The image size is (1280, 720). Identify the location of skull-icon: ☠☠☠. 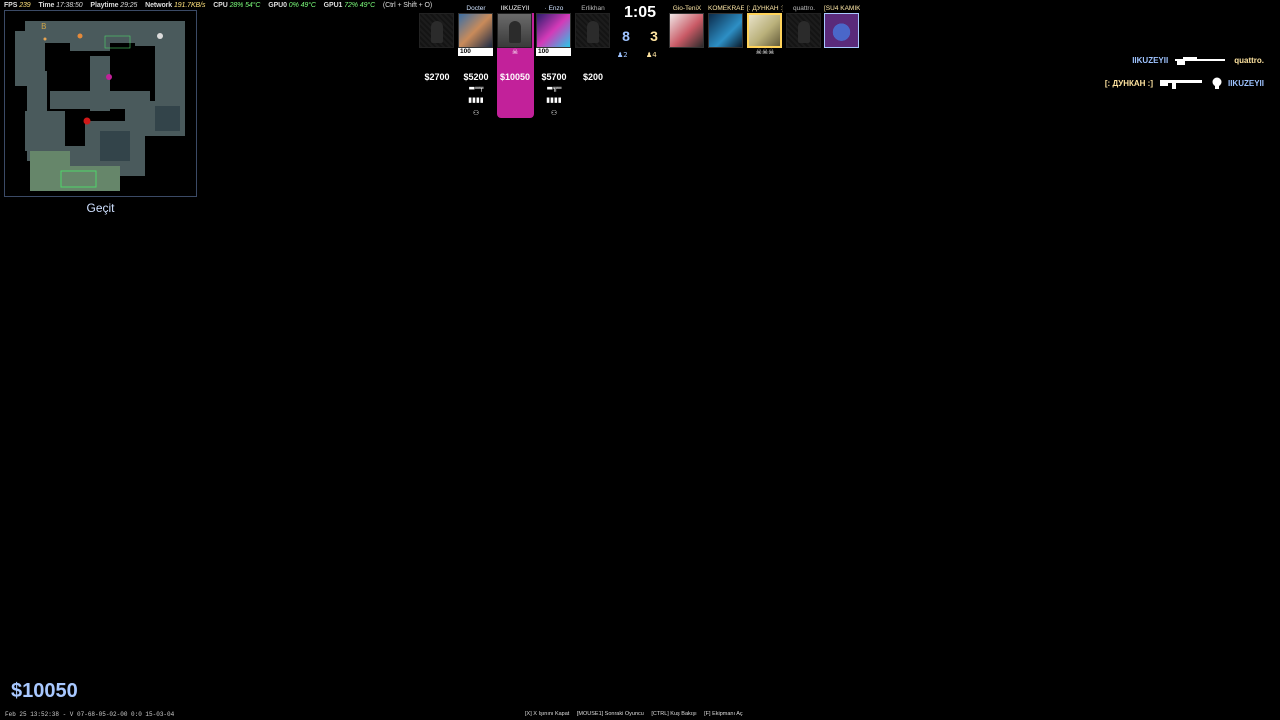
(765, 52).